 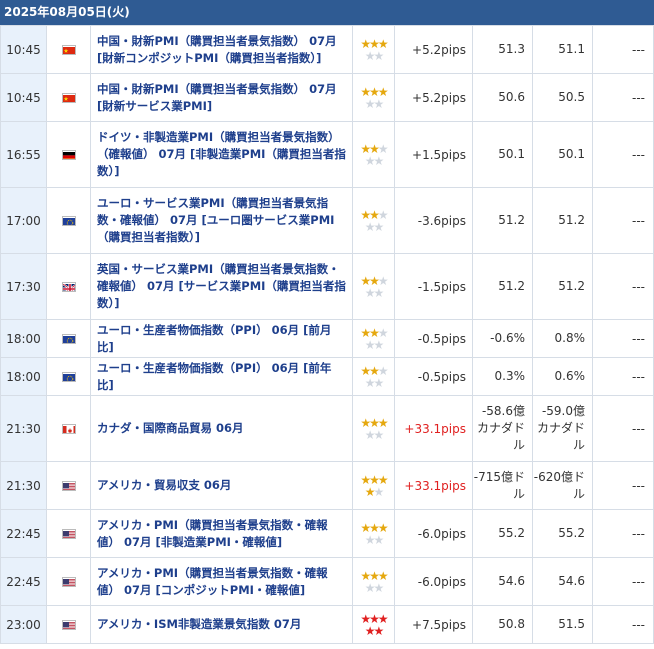 What do you see at coordinates (502, 220) in the screenshot?
I see `forecast-value: 51.2` at bounding box center [502, 220].